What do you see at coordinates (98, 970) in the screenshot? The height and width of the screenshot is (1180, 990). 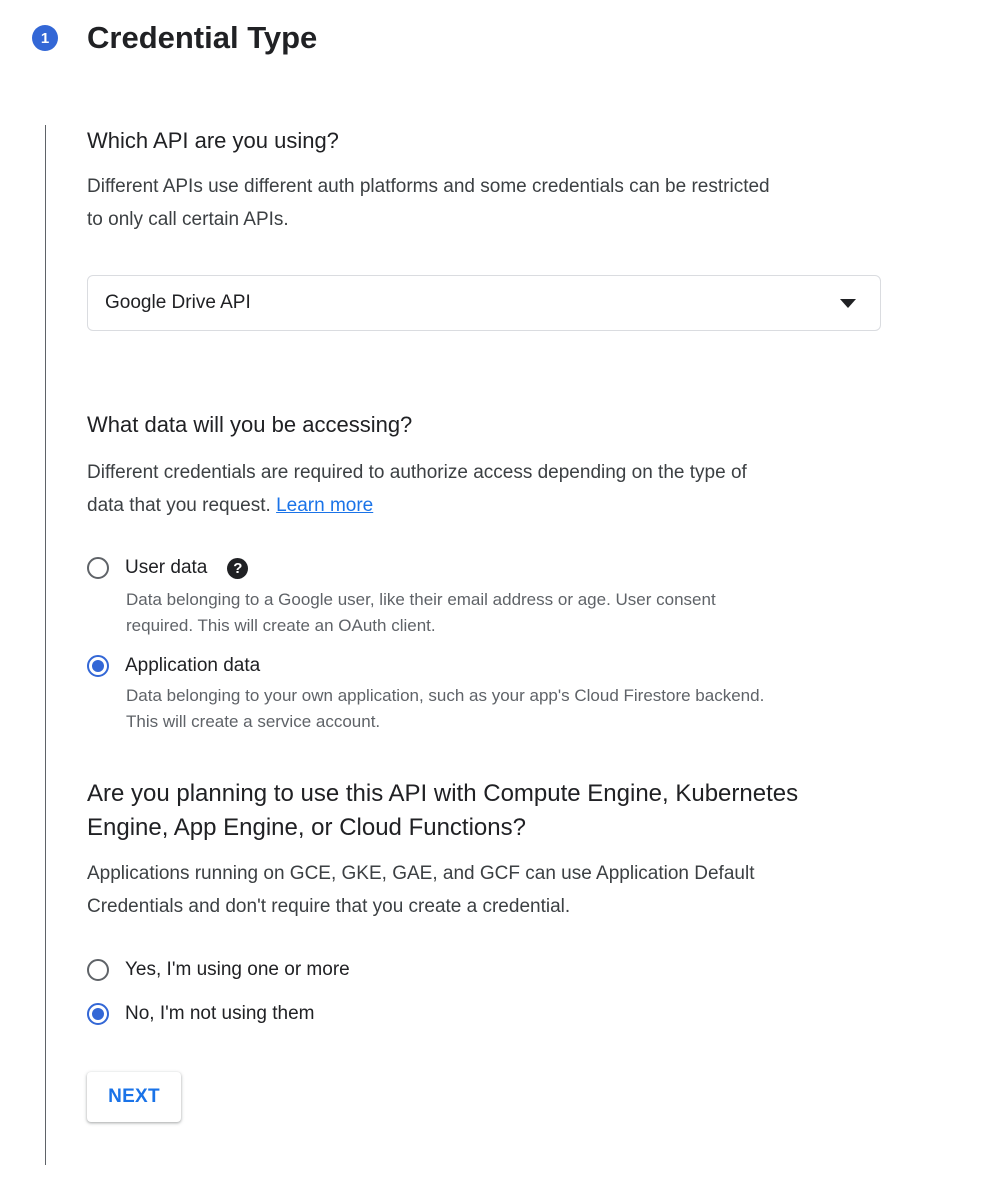 I see `radio-button-yes-using` at bounding box center [98, 970].